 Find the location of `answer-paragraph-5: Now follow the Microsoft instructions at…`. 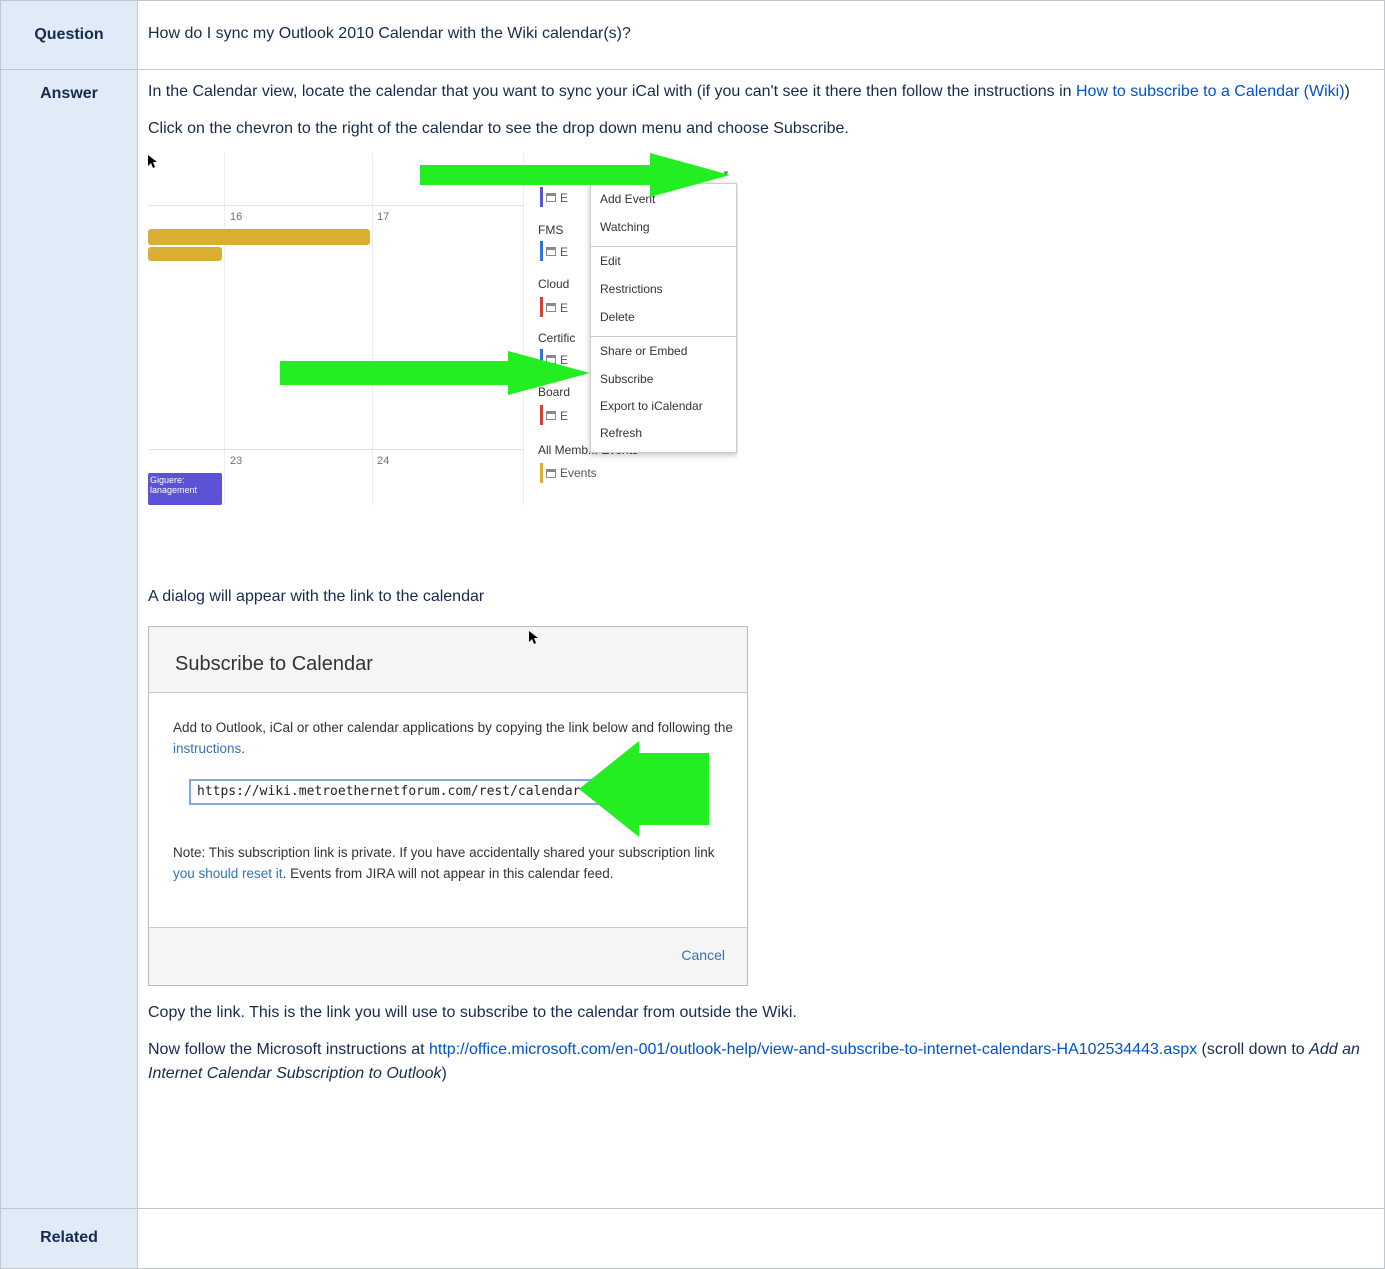

answer-paragraph-5: Now follow the Microsoft instructions at… is located at coordinates (761, 1062).